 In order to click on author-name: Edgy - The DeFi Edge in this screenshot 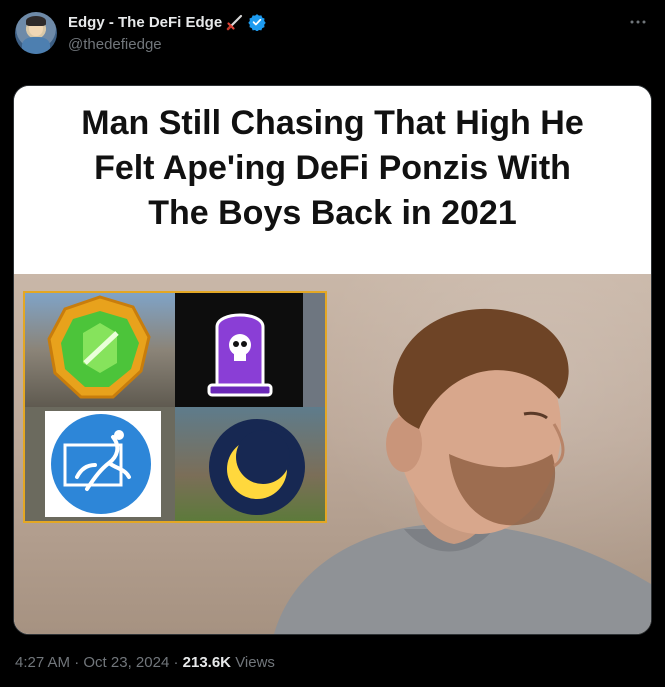, I will do `click(145, 22)`.